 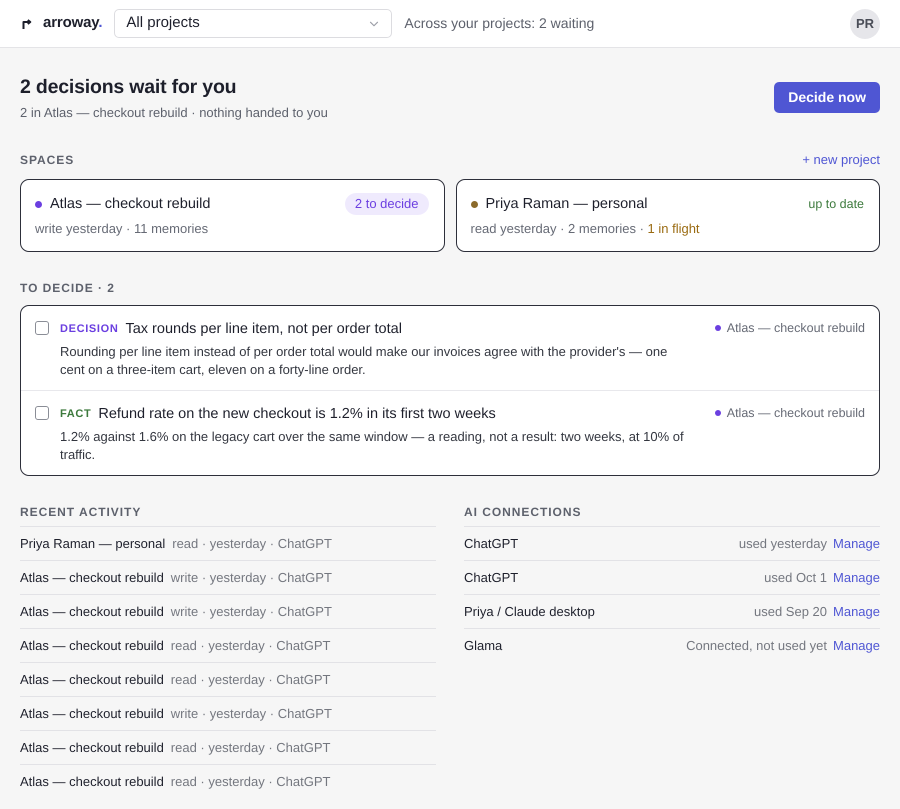 I want to click on decide-now-button: Decide now, so click(x=827, y=97).